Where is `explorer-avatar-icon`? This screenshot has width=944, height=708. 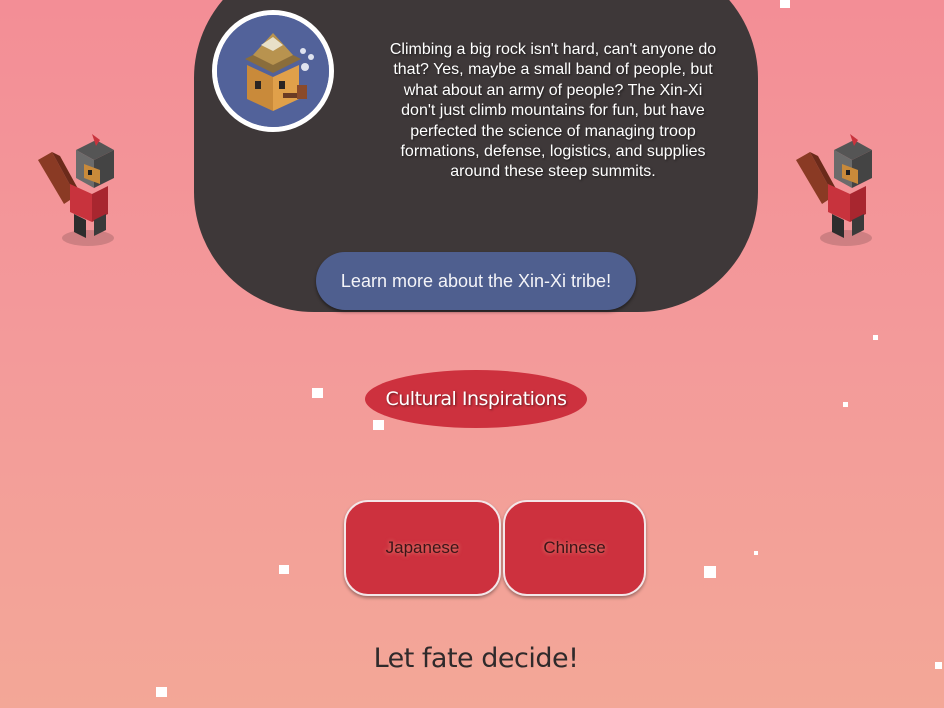
explorer-avatar-icon is located at coordinates (273, 71).